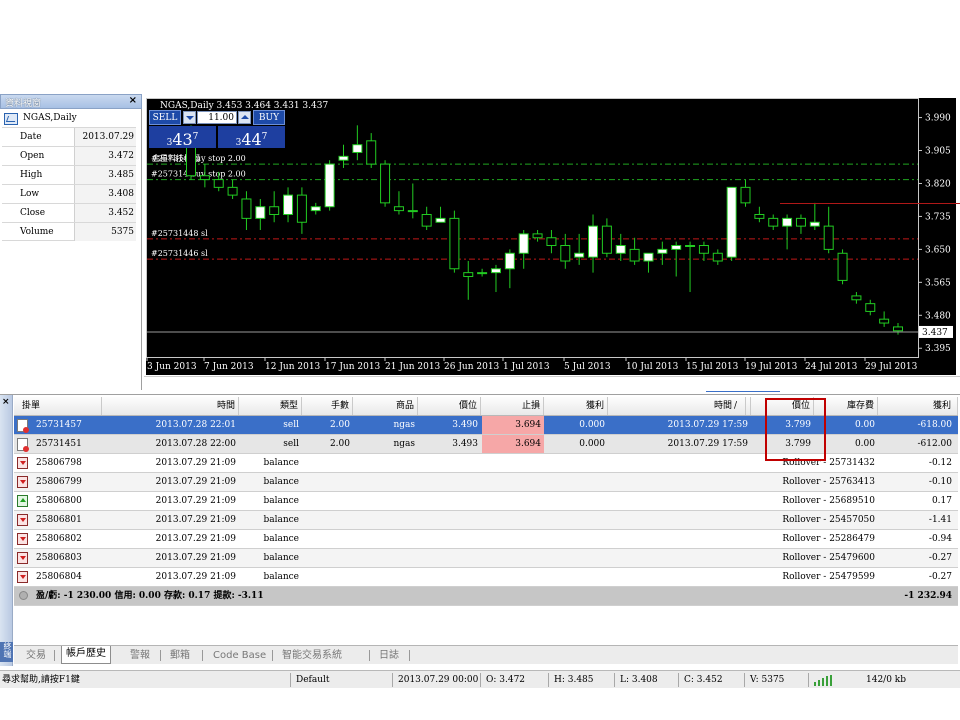 Image resolution: width=960 pixels, height=720 pixels. I want to click on sell-price: 3437, so click(182, 137).